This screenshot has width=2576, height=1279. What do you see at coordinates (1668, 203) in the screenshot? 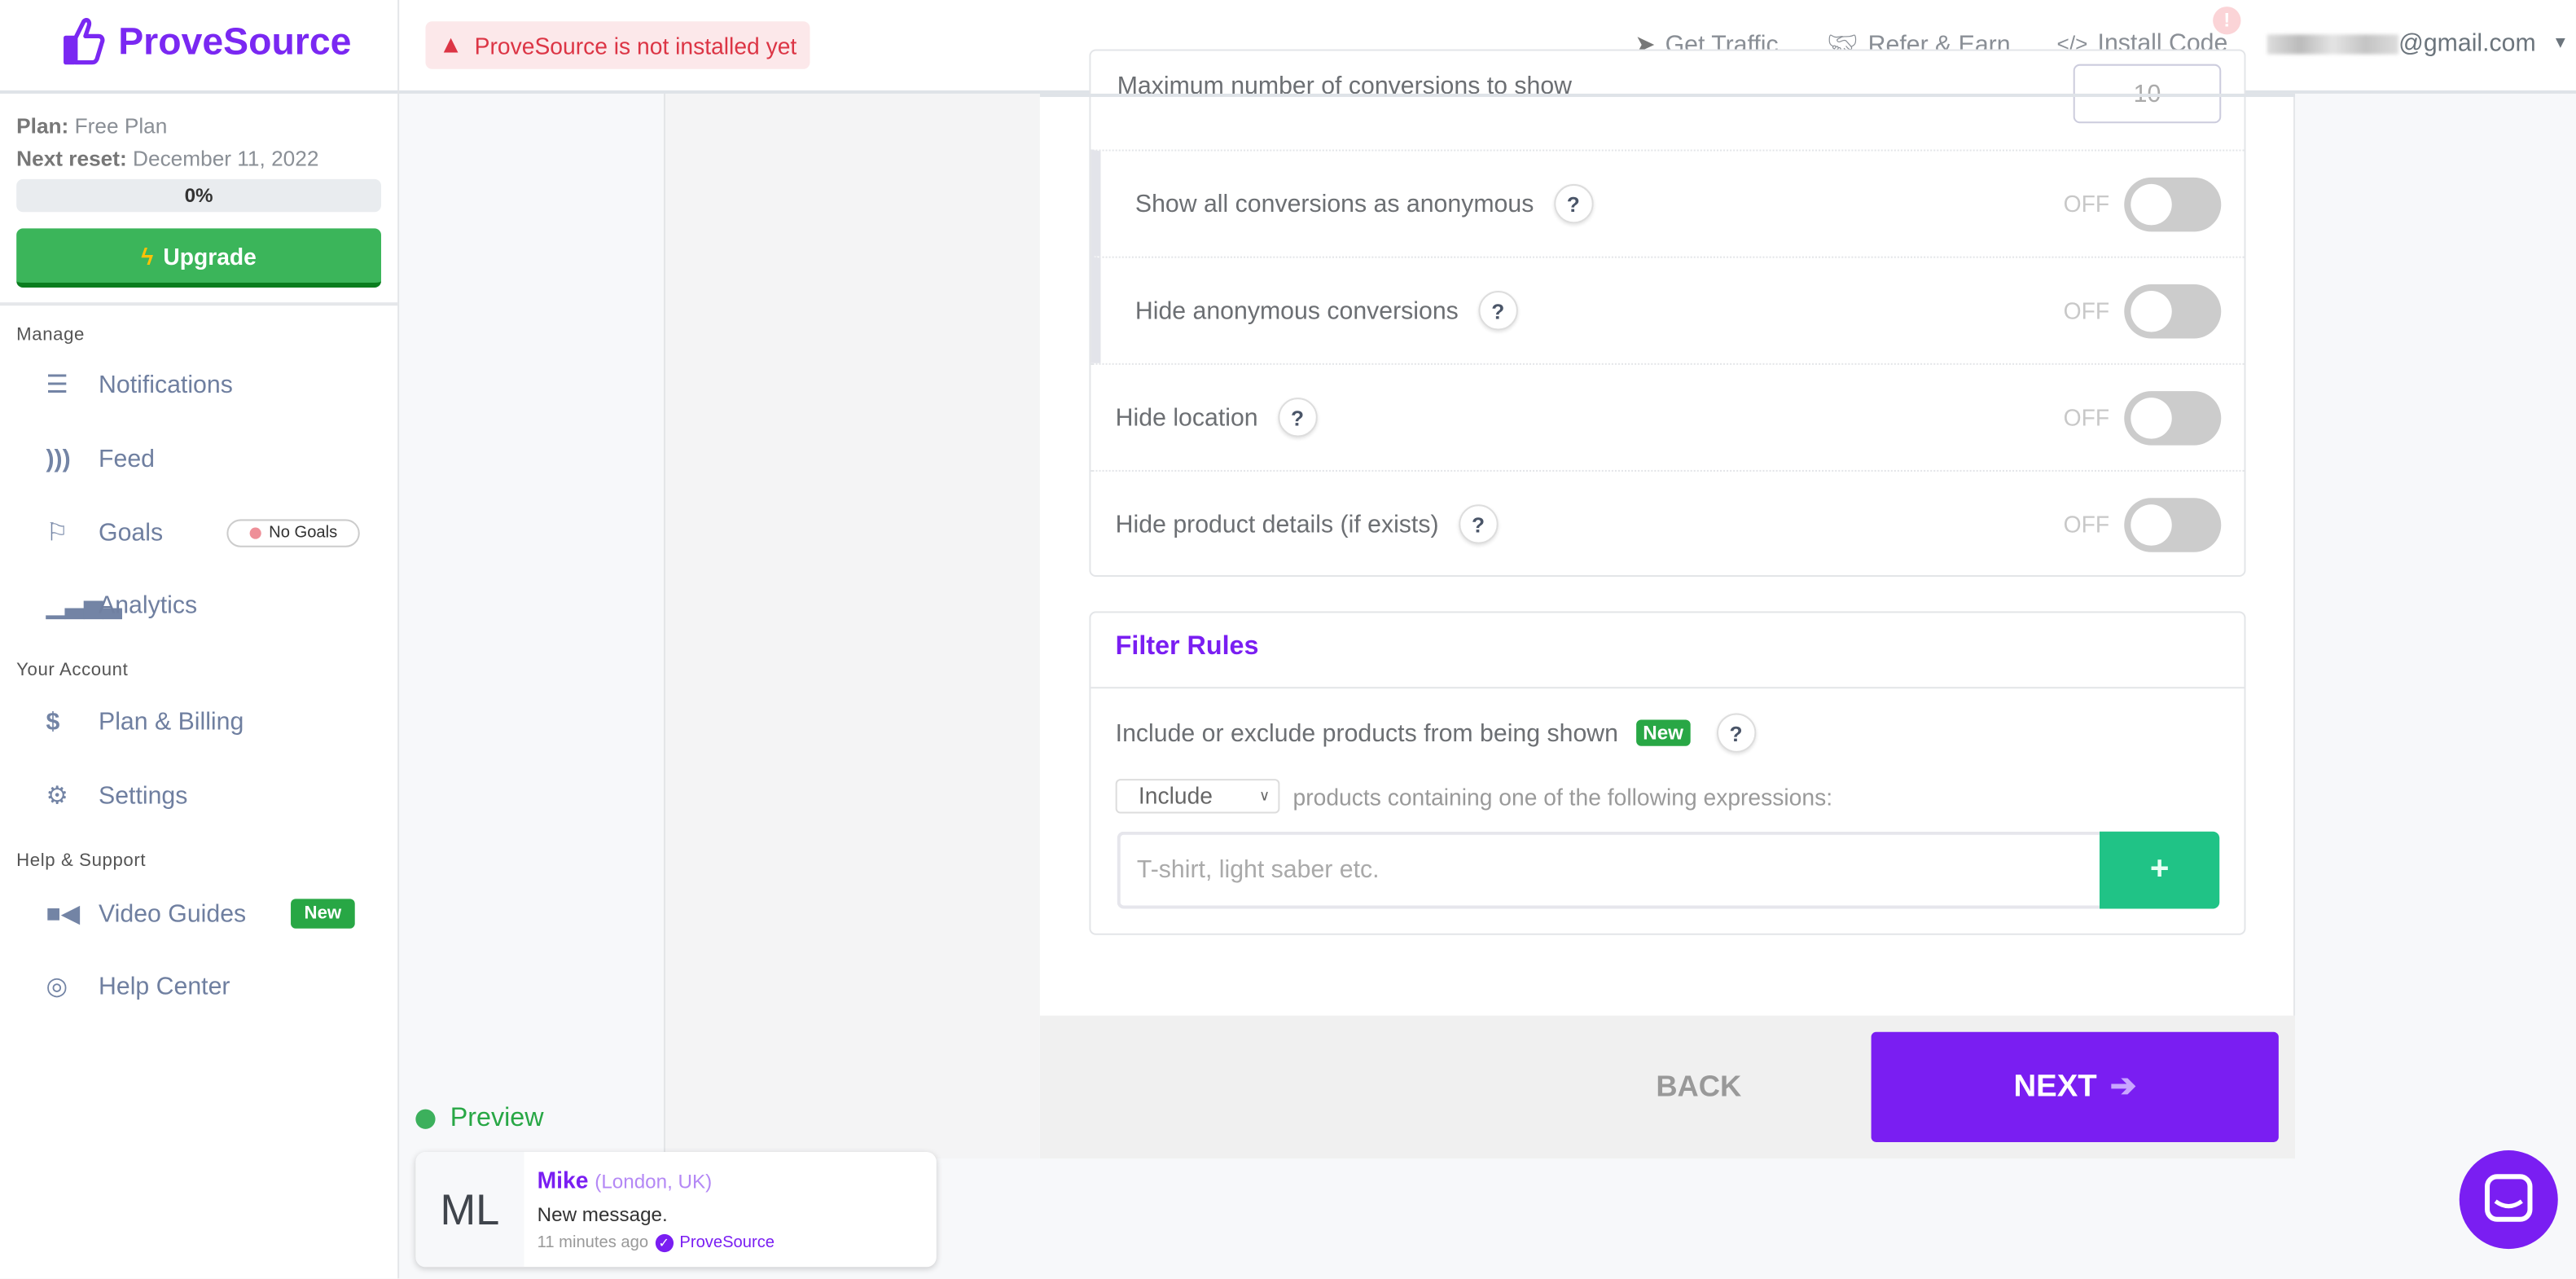
I see `toggle-row: Show all conversions as anonymous? OFF` at bounding box center [1668, 203].